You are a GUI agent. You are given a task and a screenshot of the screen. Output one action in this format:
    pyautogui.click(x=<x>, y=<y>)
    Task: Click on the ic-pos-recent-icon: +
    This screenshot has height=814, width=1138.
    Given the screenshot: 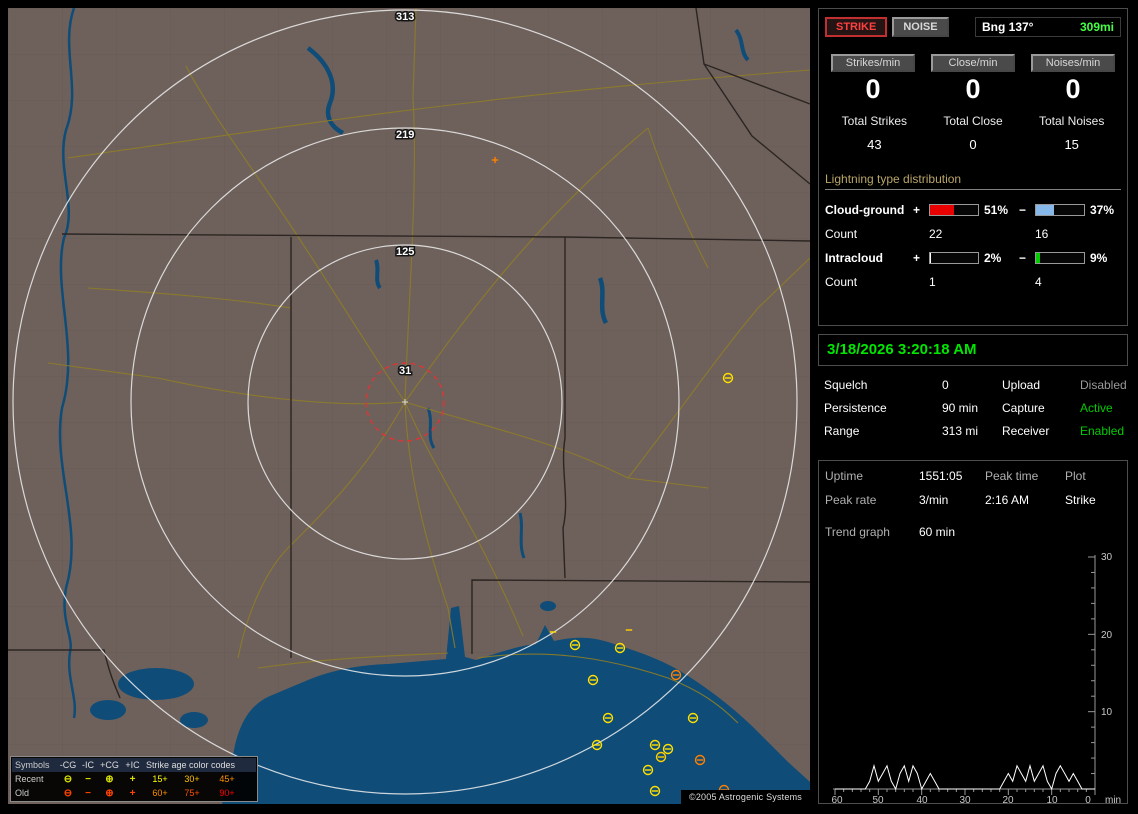 What is the action you would take?
    pyautogui.click(x=132, y=779)
    